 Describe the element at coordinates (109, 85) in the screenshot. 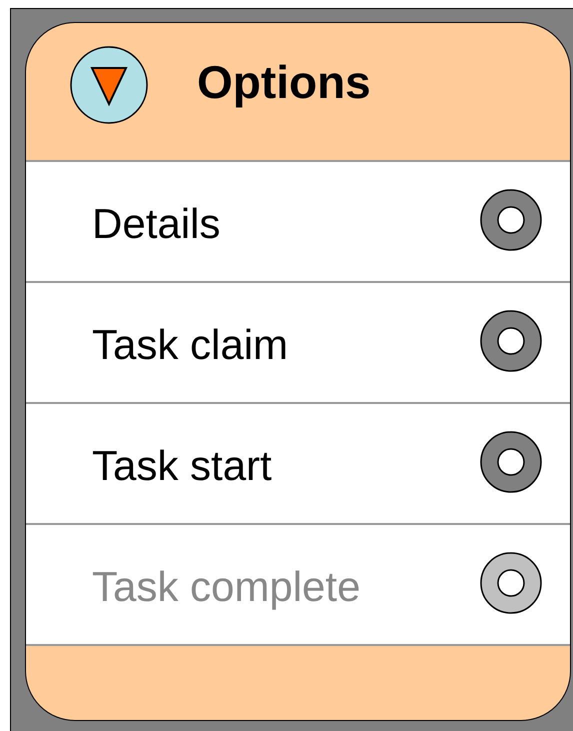

I see `dropdown-icon` at that location.